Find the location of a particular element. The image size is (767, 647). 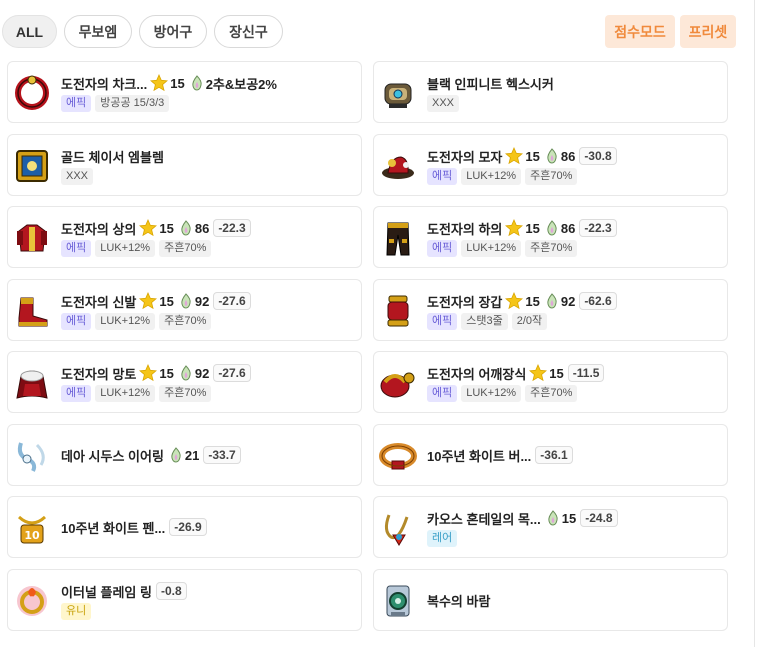

preset-button: 프리셋 is located at coordinates (708, 31).